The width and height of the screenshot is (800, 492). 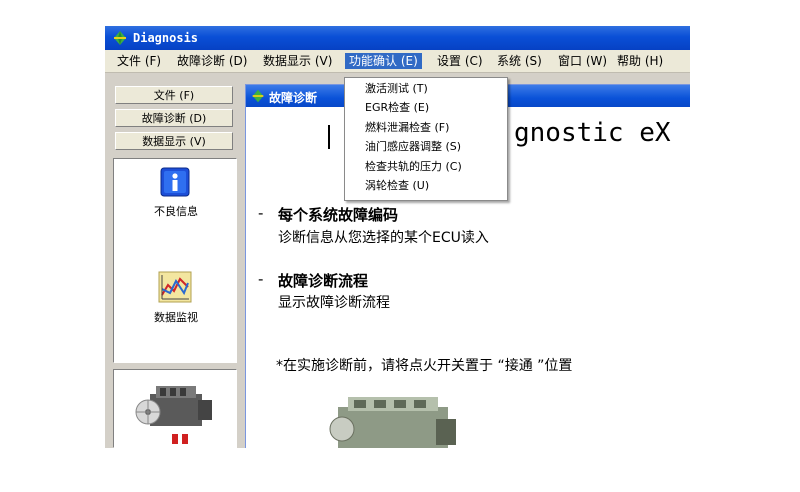 I want to click on menu-item-common-rail-pressure: 检查共轨的压力 (C), so click(x=413, y=167).